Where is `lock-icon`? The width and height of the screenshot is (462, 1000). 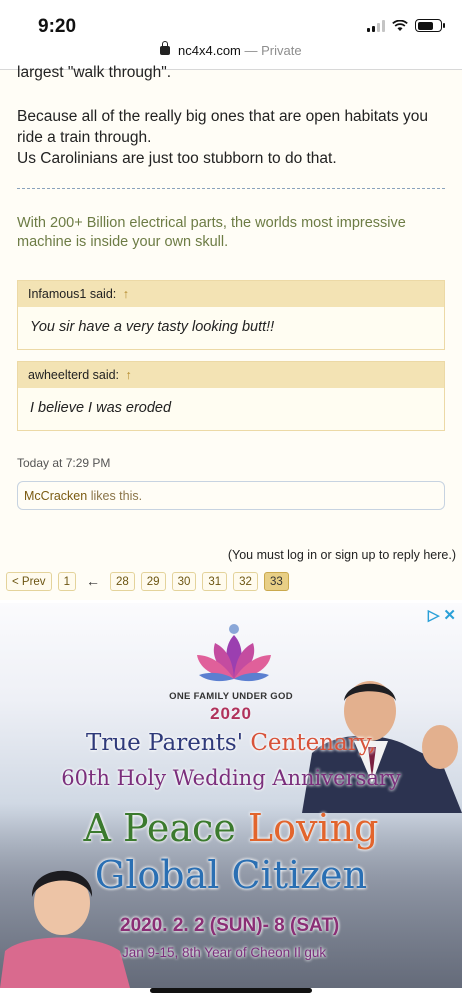 lock-icon is located at coordinates (165, 48).